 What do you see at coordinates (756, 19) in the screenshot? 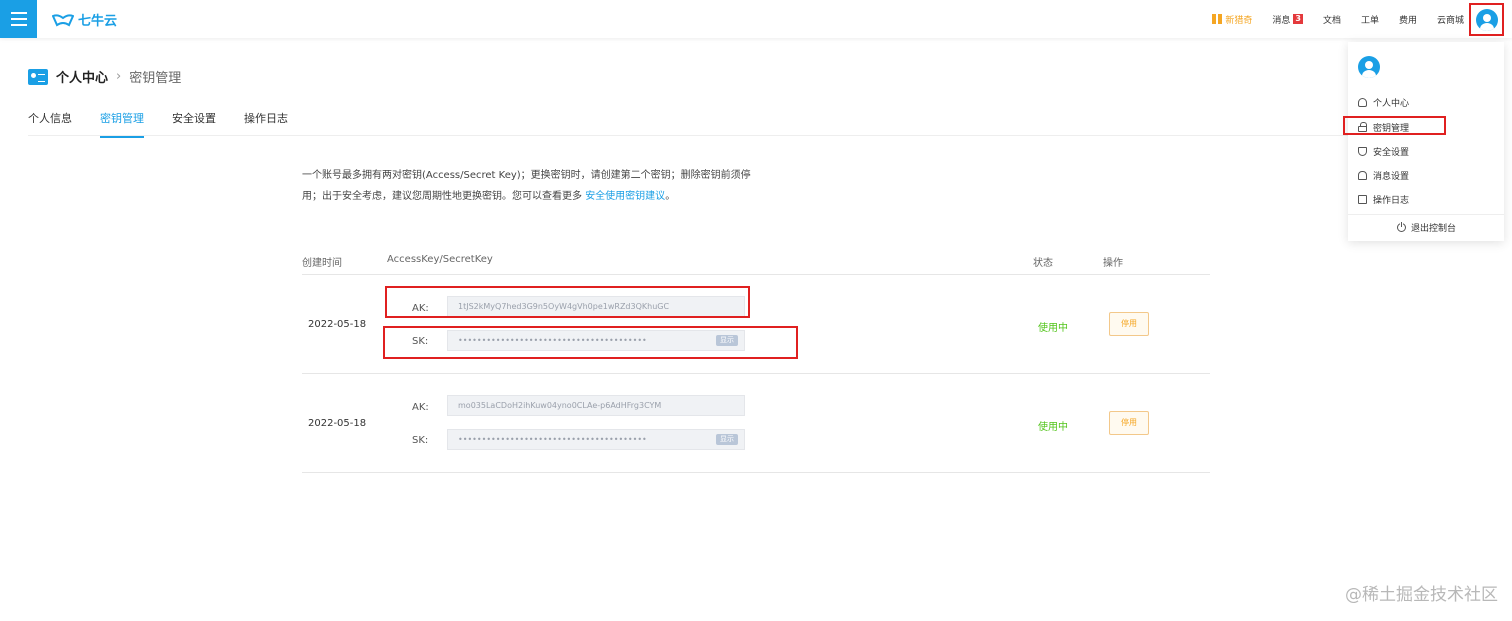
I see `top-navbar: 七牛云 新猎奇 消息 3 文档 工单 费用 云商城` at bounding box center [756, 19].